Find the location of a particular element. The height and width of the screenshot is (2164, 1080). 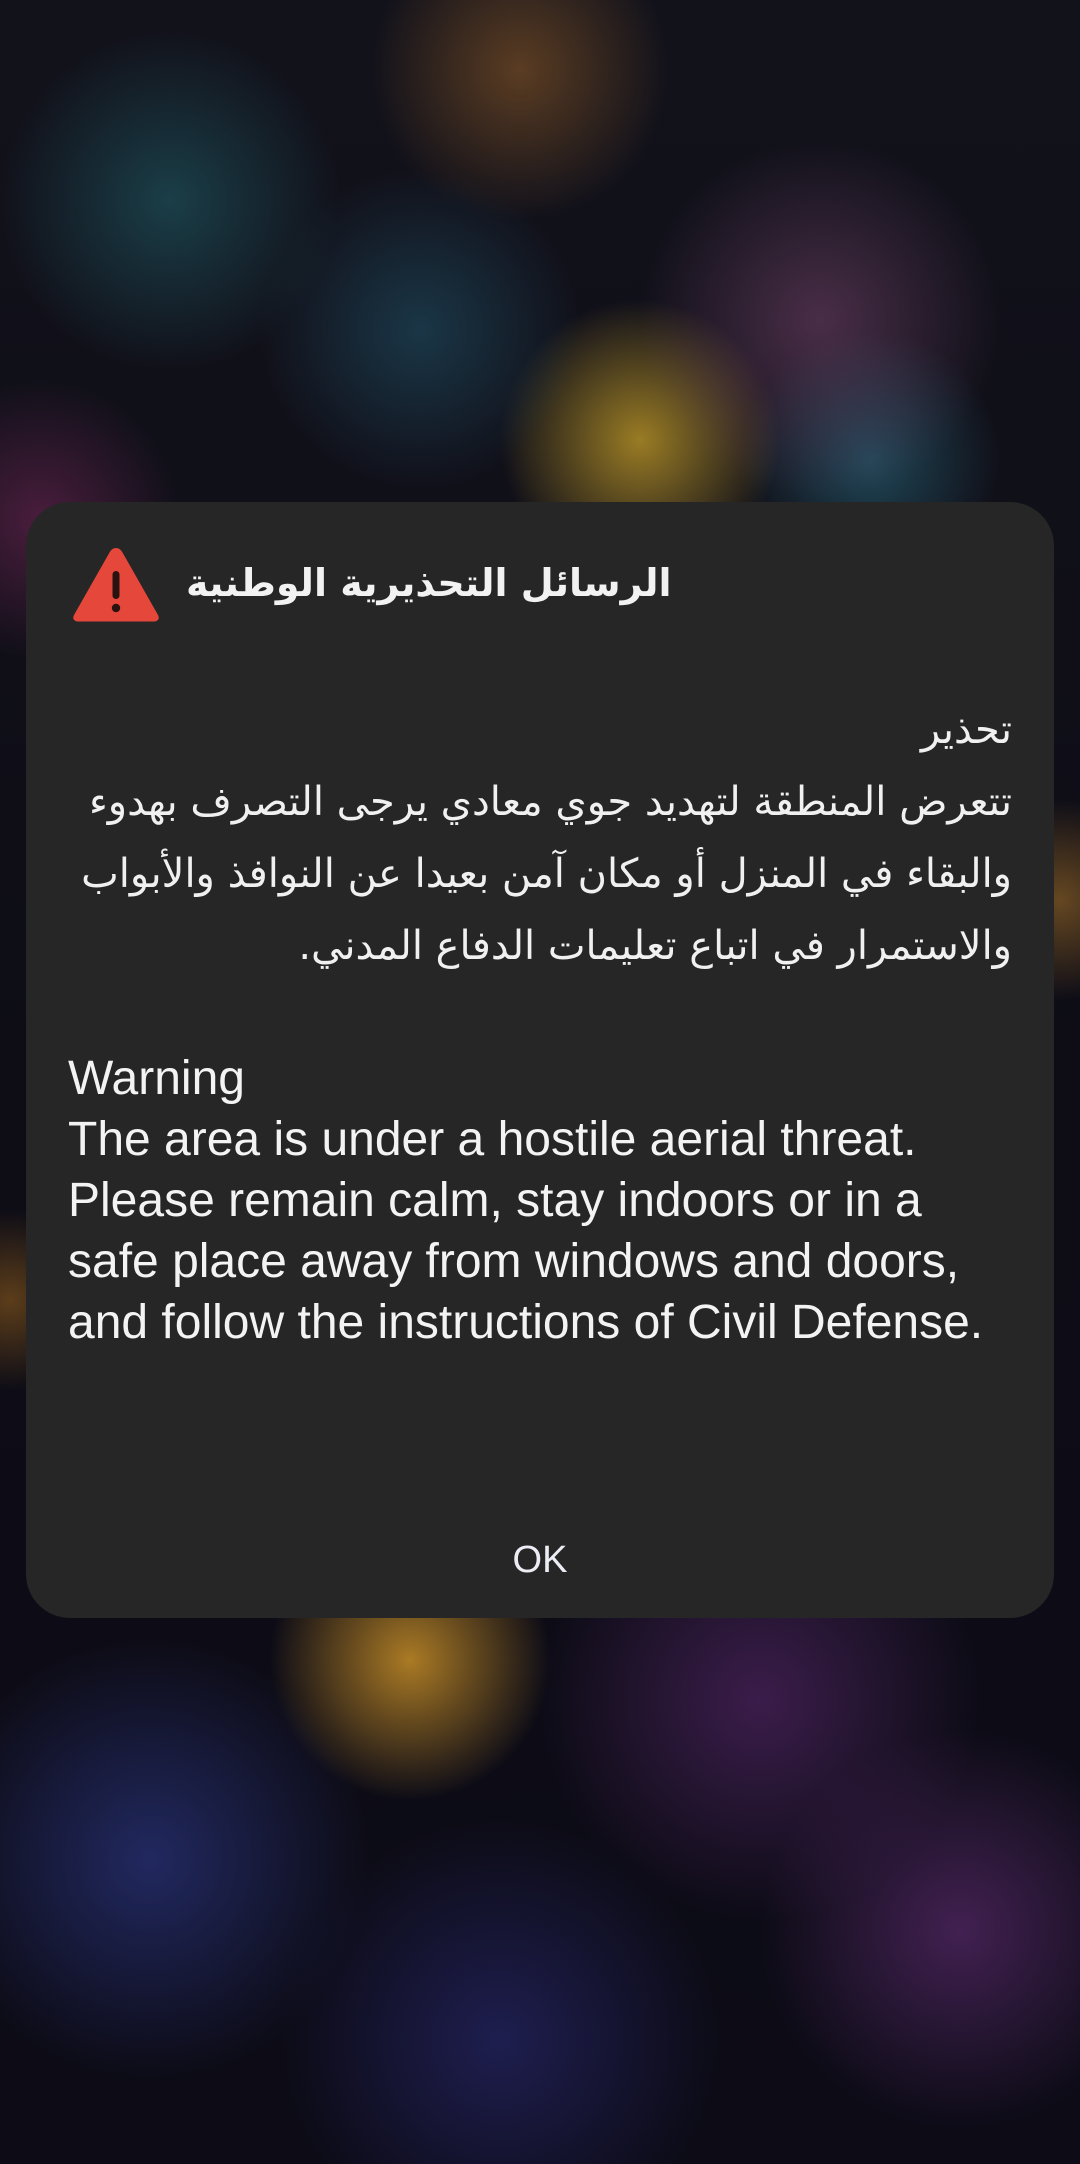

english-alert-heading: Warning is located at coordinates (156, 1078).